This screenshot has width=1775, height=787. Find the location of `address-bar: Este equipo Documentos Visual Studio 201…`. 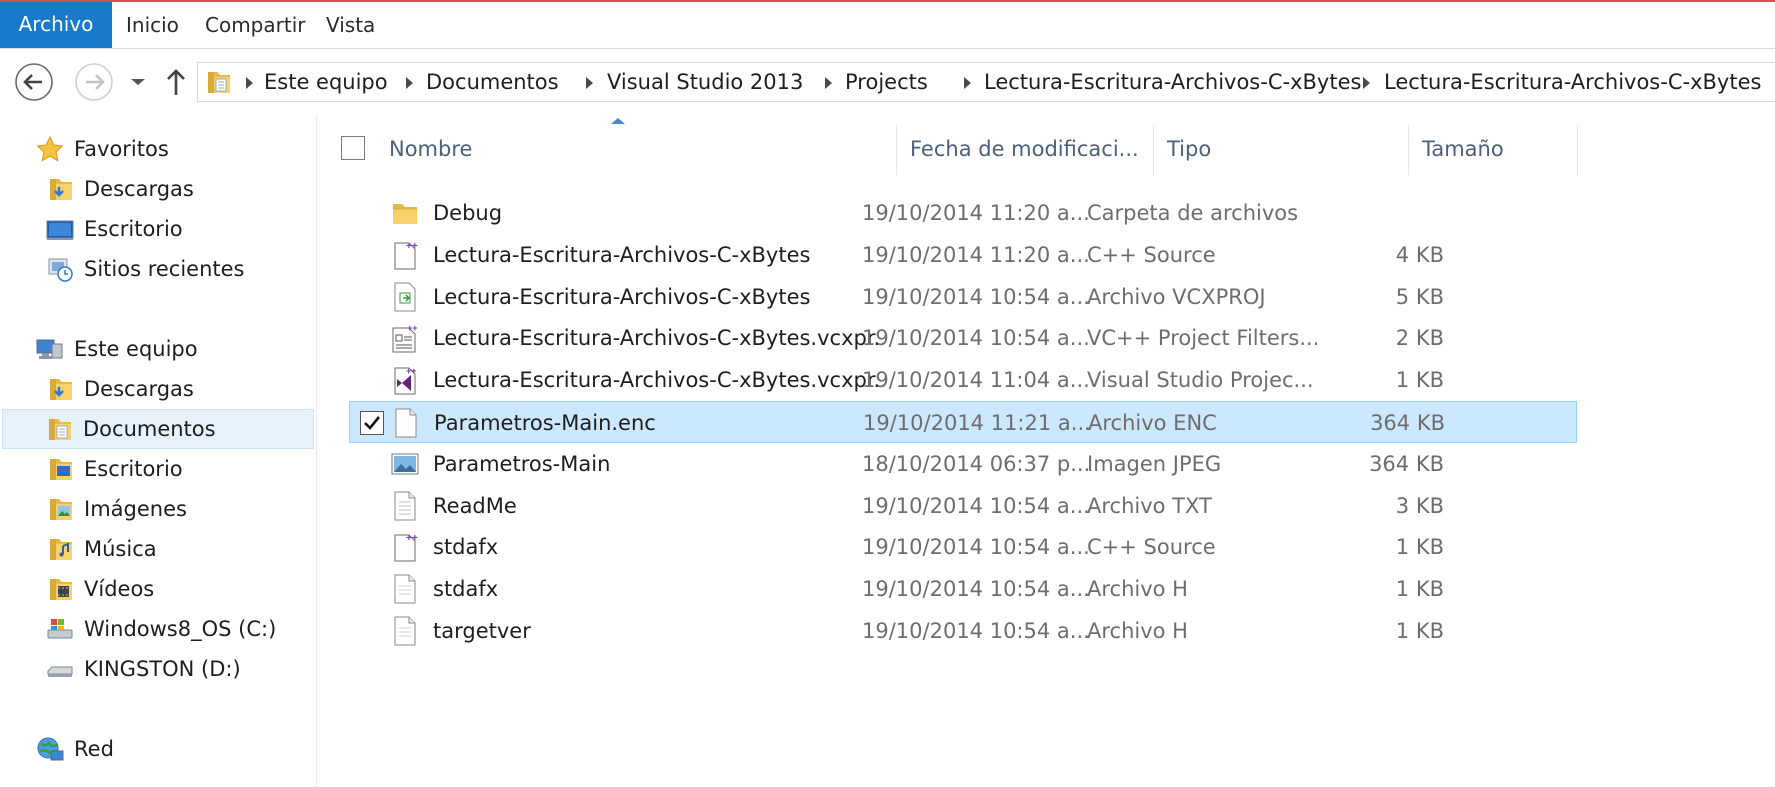

address-bar: Este equipo Documentos Visual Studio 201… is located at coordinates (986, 82).